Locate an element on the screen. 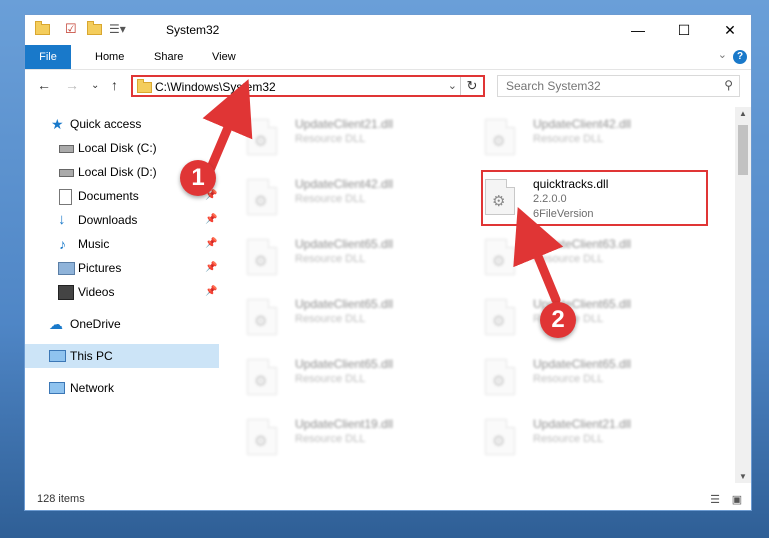  step-2-badge: 2 is located at coordinates (558, 320).